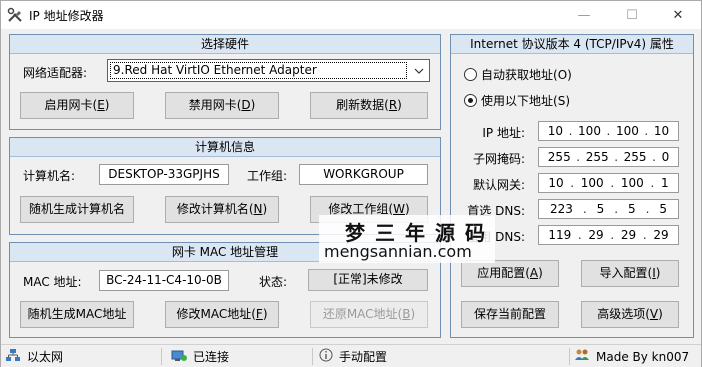  Describe the element at coordinates (608, 209) in the screenshot. I see `preferred-dns-field: 223. 5. 5. 5` at that location.